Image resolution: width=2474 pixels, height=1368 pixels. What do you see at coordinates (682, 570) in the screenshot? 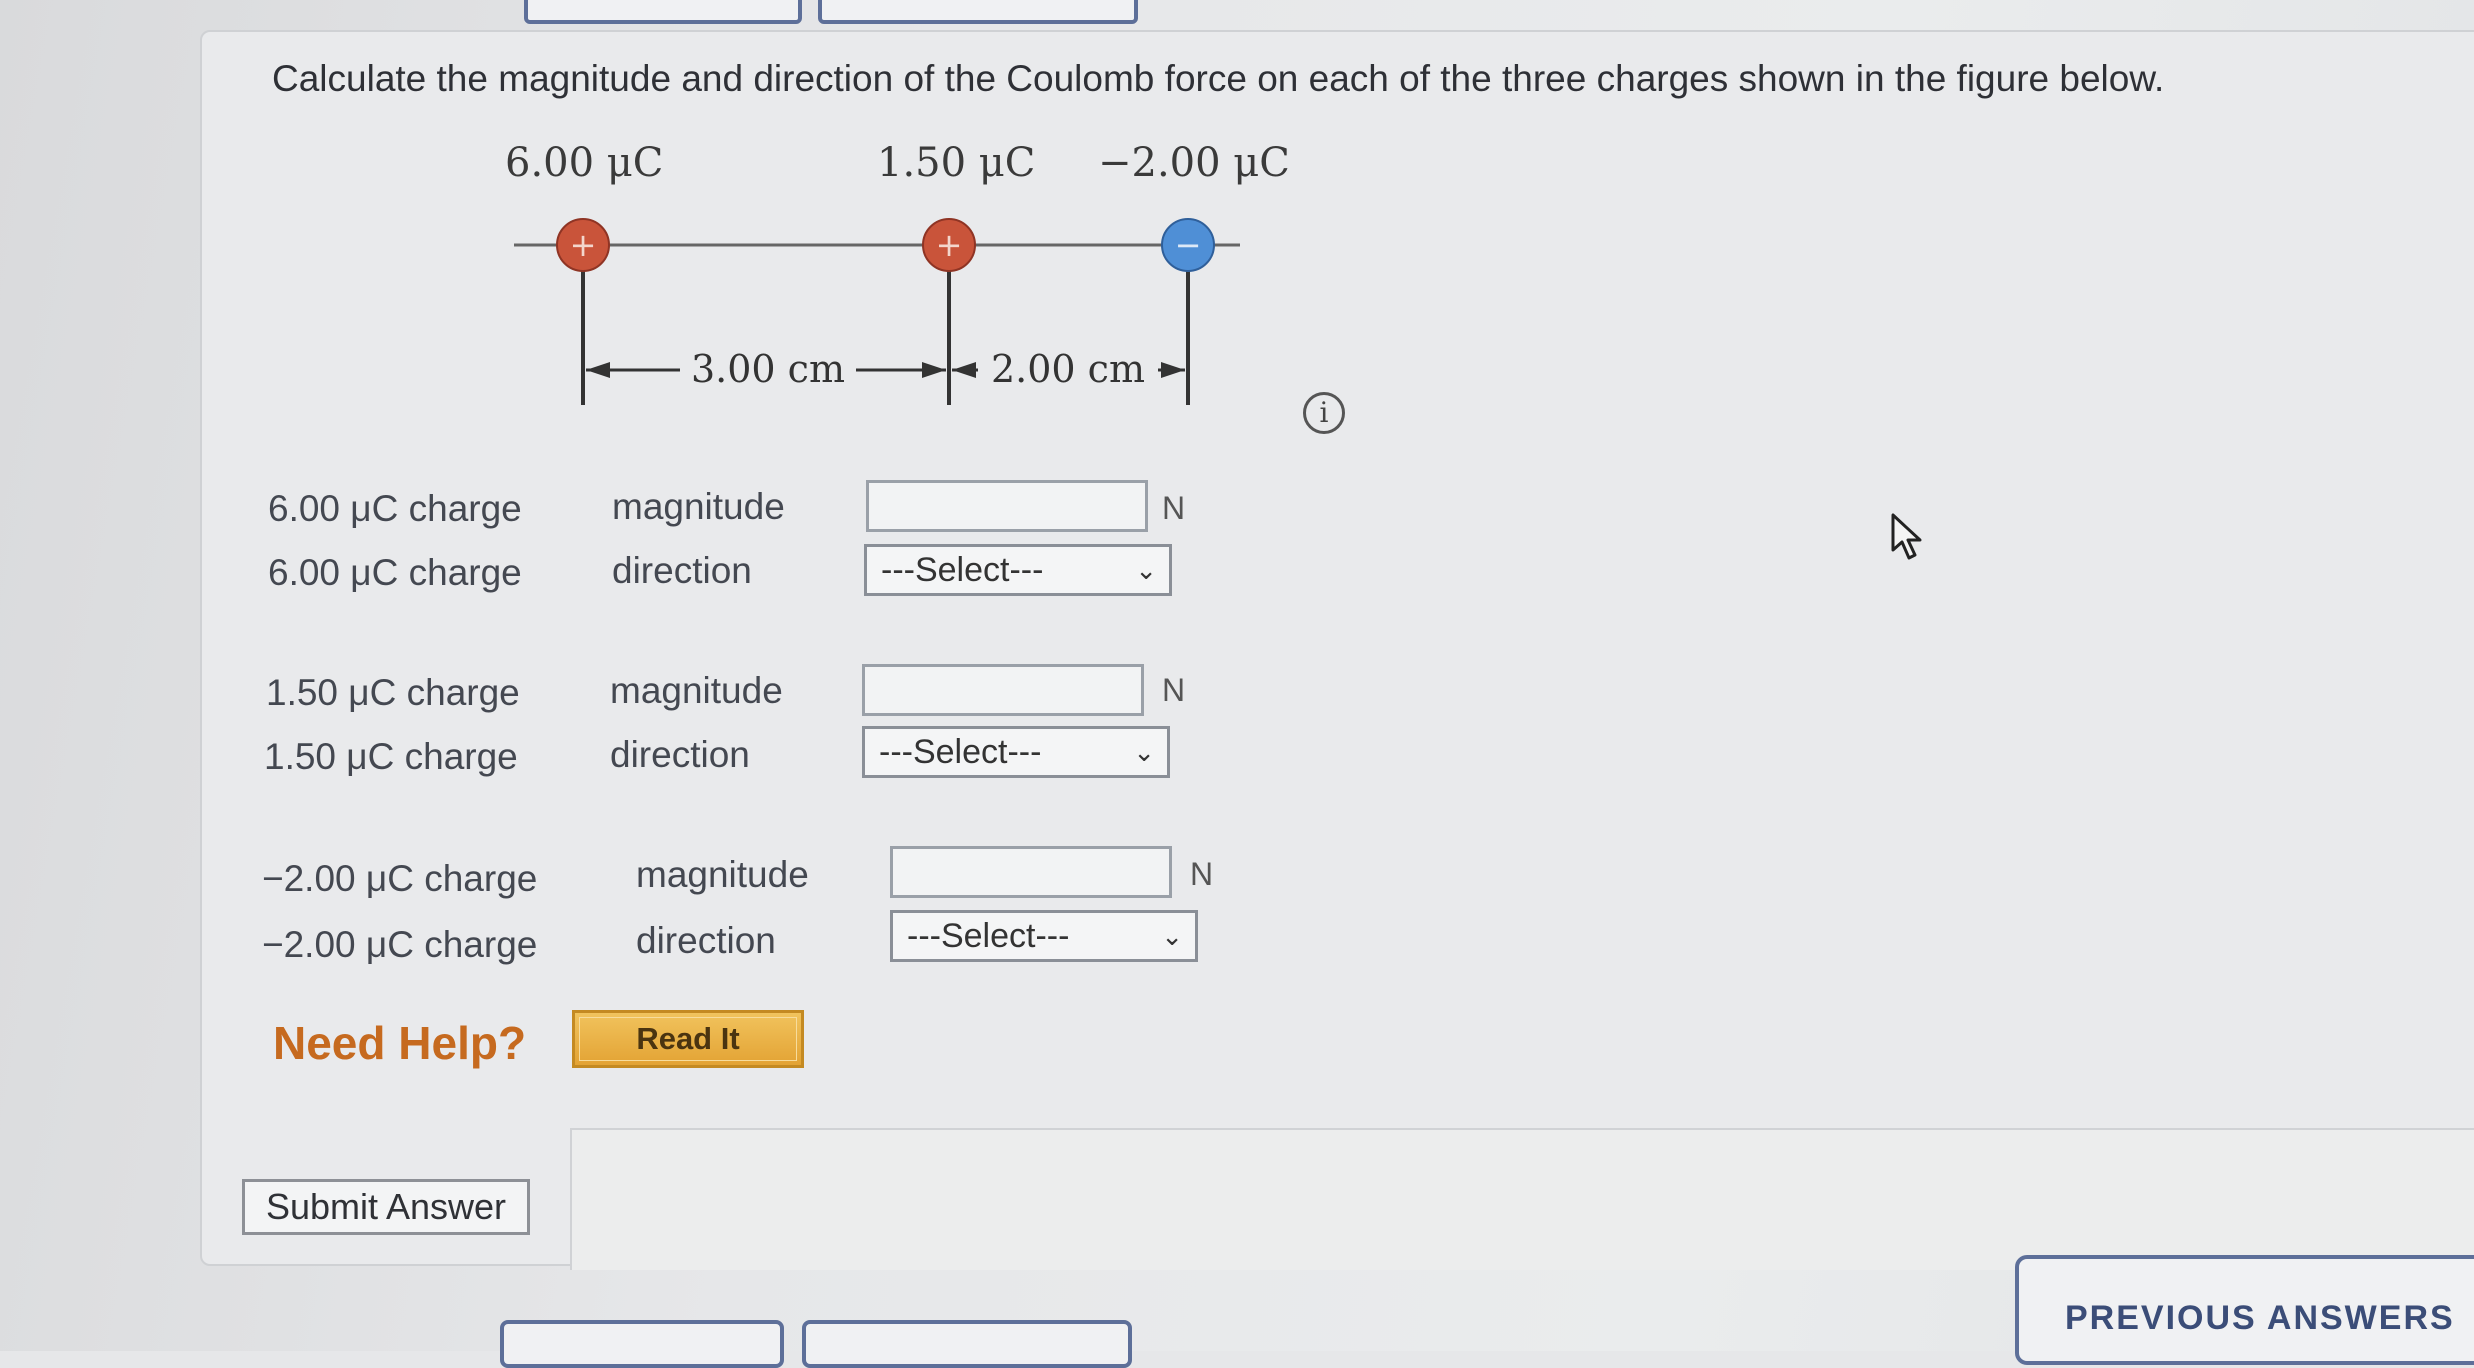
I see `row1-direction-word: direction` at bounding box center [682, 570].